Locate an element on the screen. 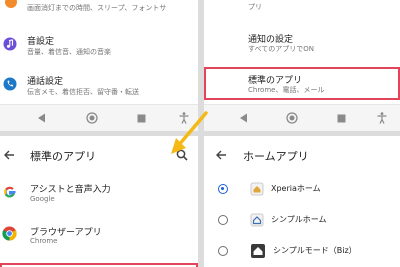 Image resolution: width=400 pixels, height=267 pixels. home-option-row: Xperiaホーム is located at coordinates (302, 189).